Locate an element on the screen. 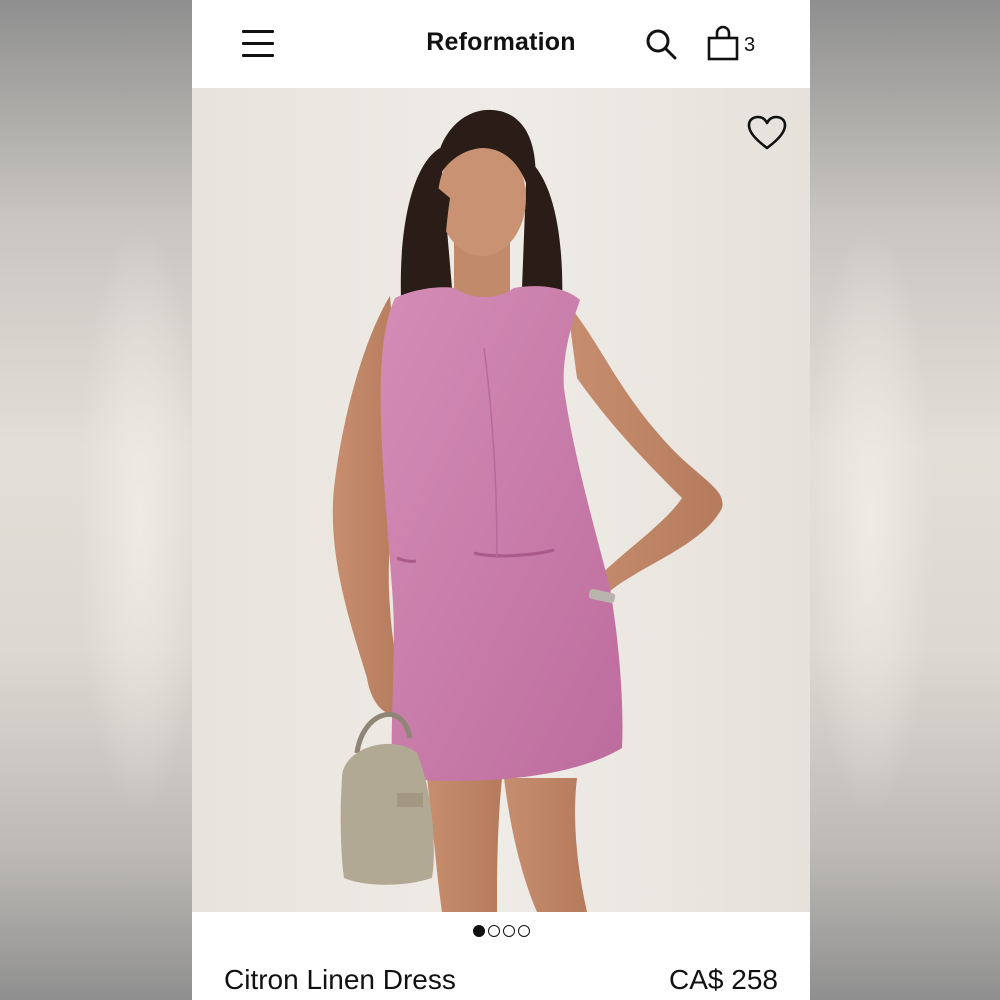 The image size is (1000, 1000). product-title: Citron Linen Dress is located at coordinates (340, 979).